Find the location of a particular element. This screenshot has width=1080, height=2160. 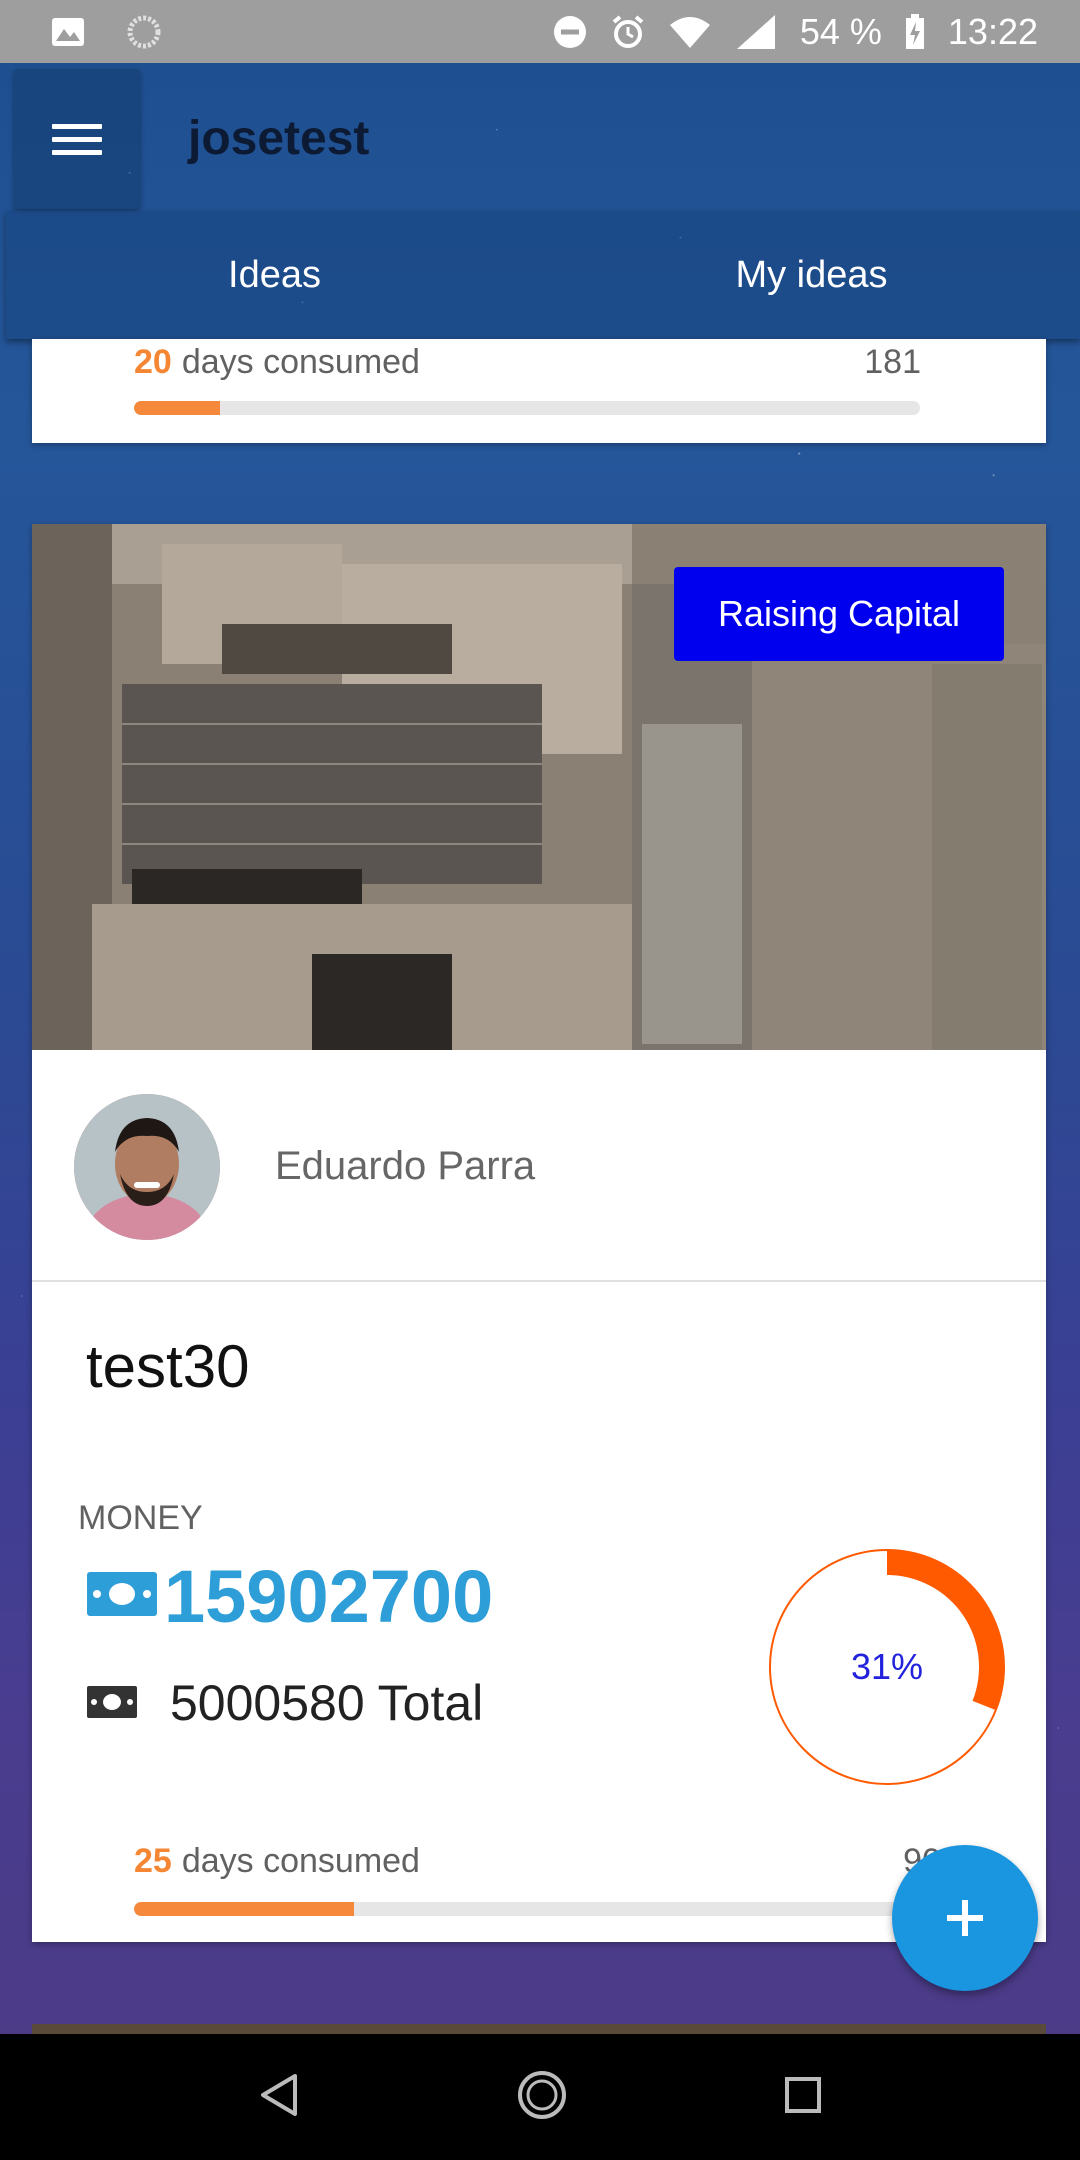

recents-icon is located at coordinates (803, 2097).